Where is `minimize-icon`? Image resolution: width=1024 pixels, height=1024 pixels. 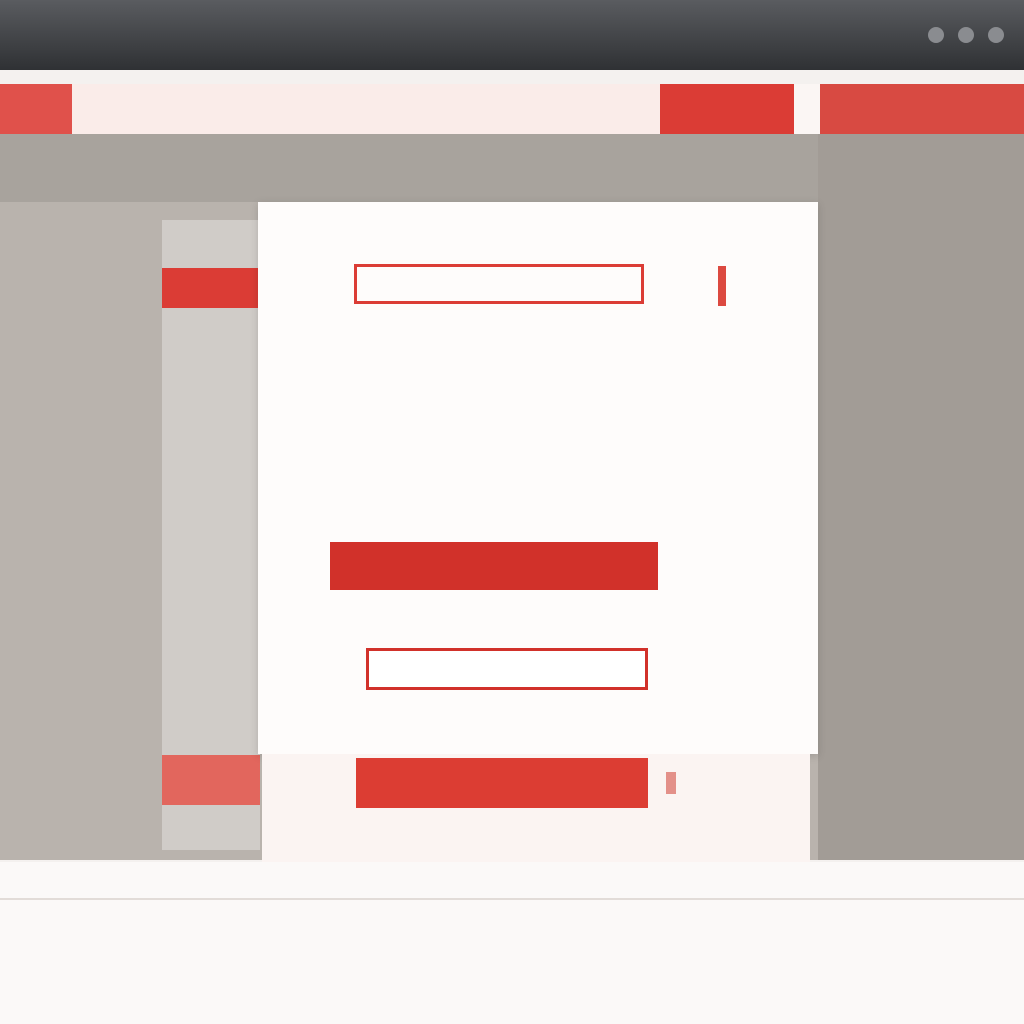
minimize-icon is located at coordinates (936, 35).